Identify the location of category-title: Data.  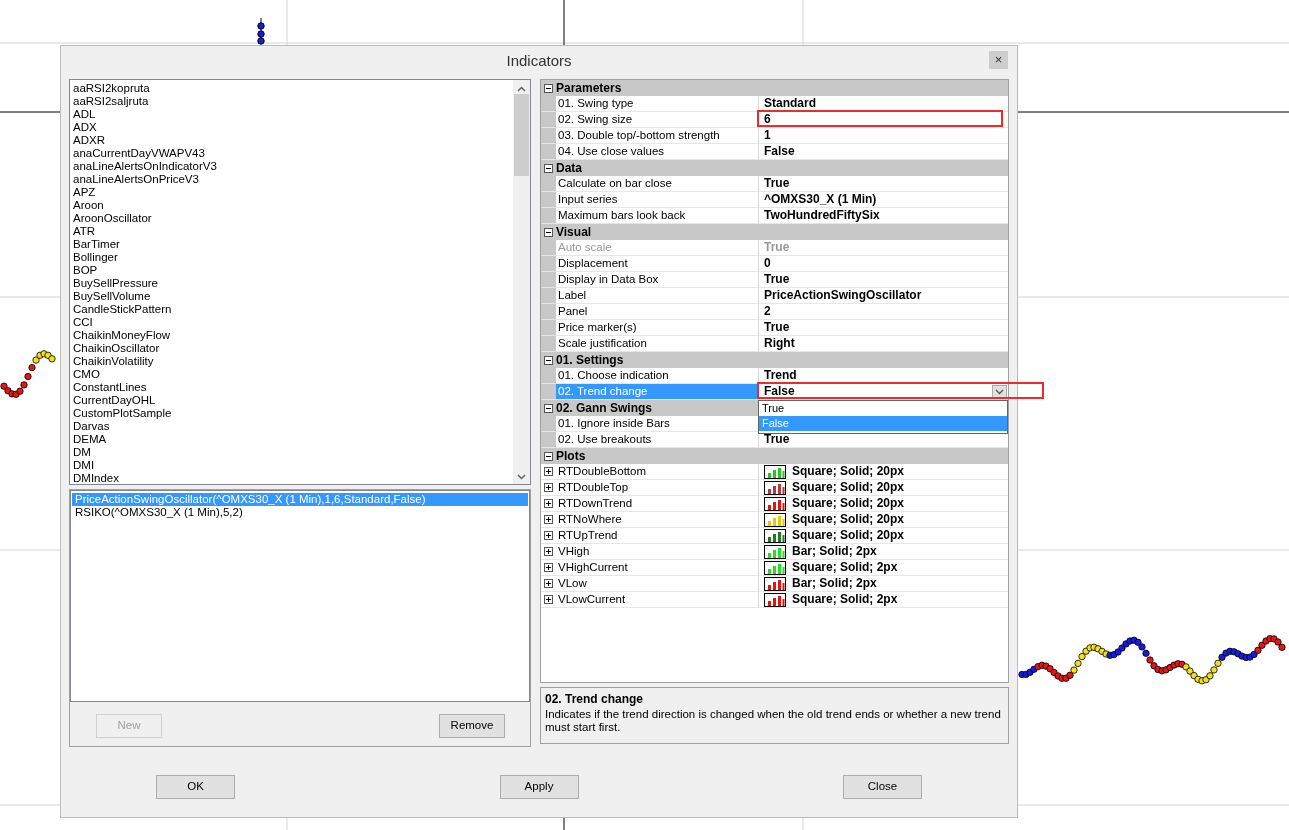
(569, 168).